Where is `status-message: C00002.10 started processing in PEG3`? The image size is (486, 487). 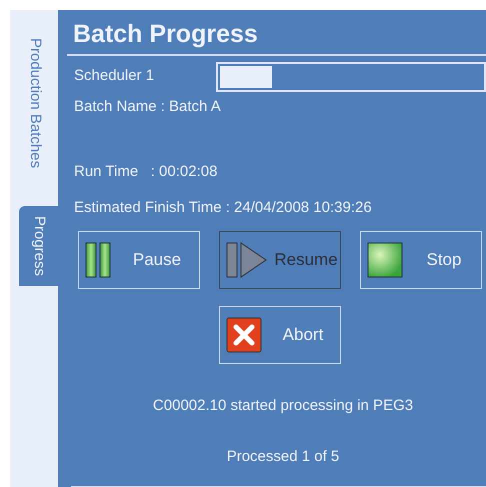
status-message: C00002.10 started processing in PEG3 is located at coordinates (283, 406).